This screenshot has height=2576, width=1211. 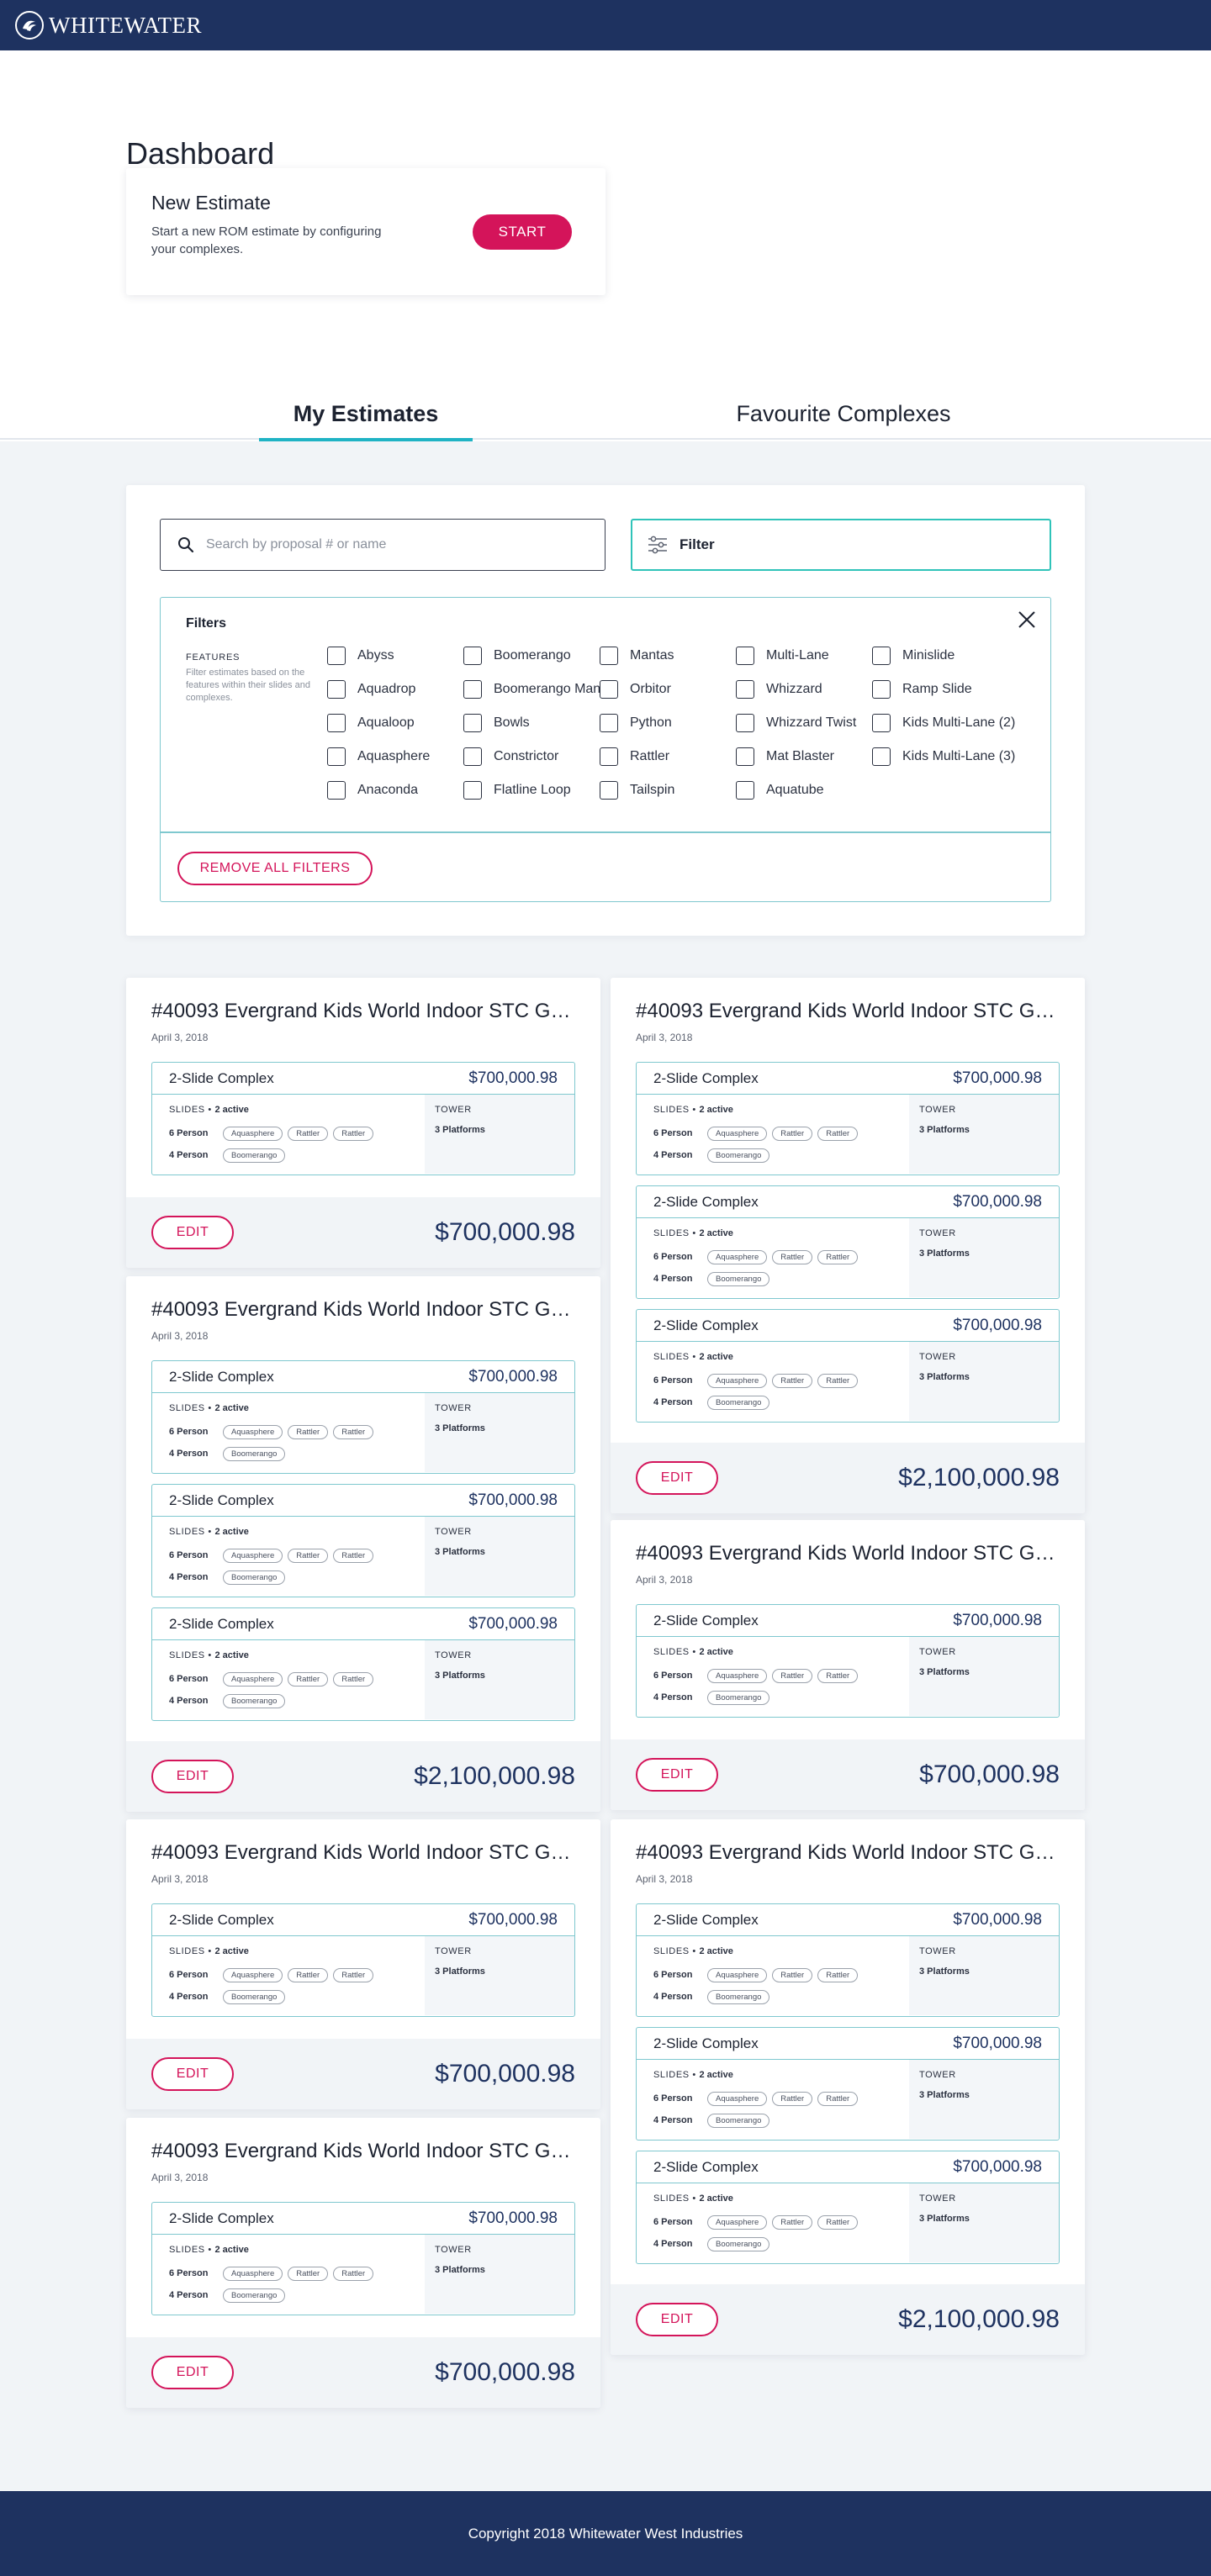 What do you see at coordinates (843, 414) in the screenshot?
I see `tab-favourite-complexes: Favourite Complexes` at bounding box center [843, 414].